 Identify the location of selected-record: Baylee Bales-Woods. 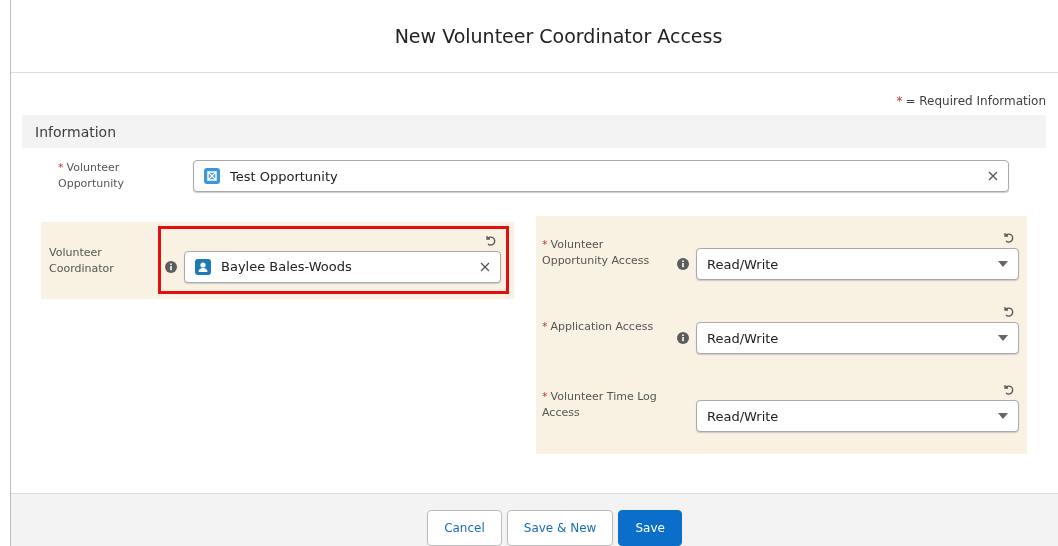
(287, 266).